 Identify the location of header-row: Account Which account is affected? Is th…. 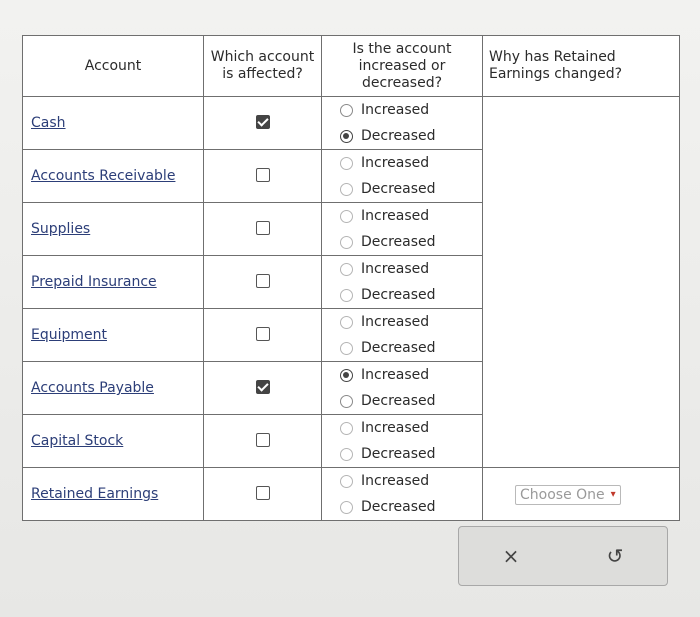
(351, 66).